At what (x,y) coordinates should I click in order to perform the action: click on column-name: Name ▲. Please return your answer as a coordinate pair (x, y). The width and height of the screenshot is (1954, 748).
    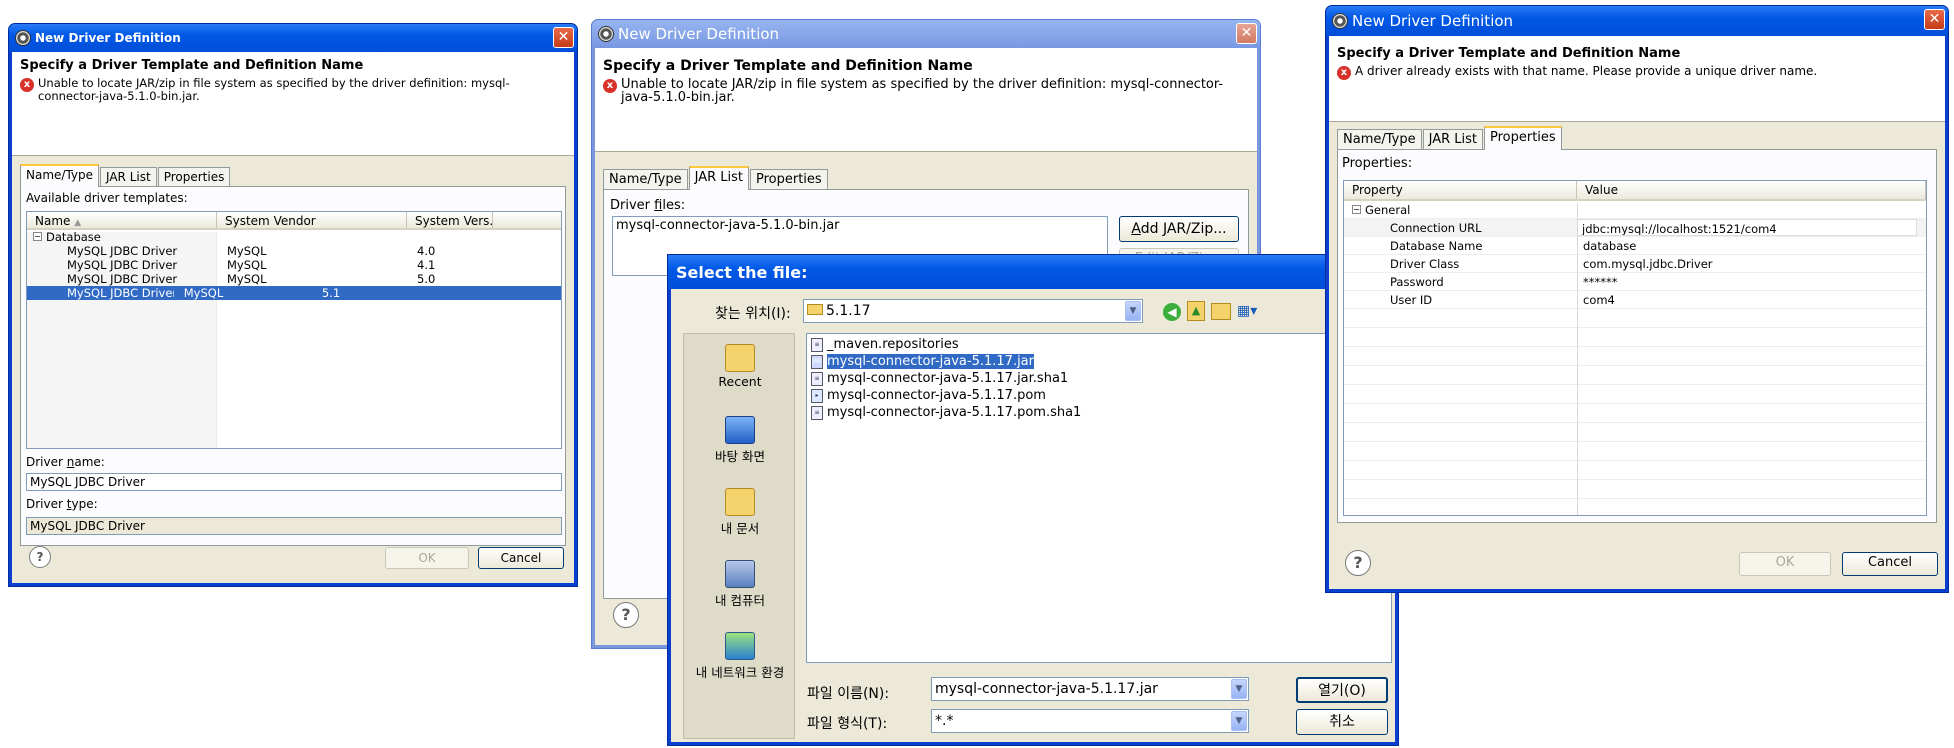
    Looking at the image, I should click on (122, 220).